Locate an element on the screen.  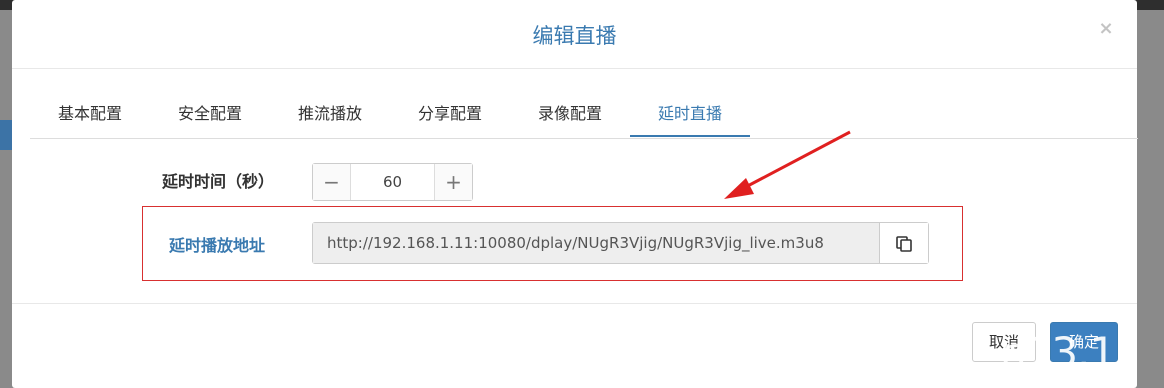
tab-record-config: 录像配置 is located at coordinates (570, 116).